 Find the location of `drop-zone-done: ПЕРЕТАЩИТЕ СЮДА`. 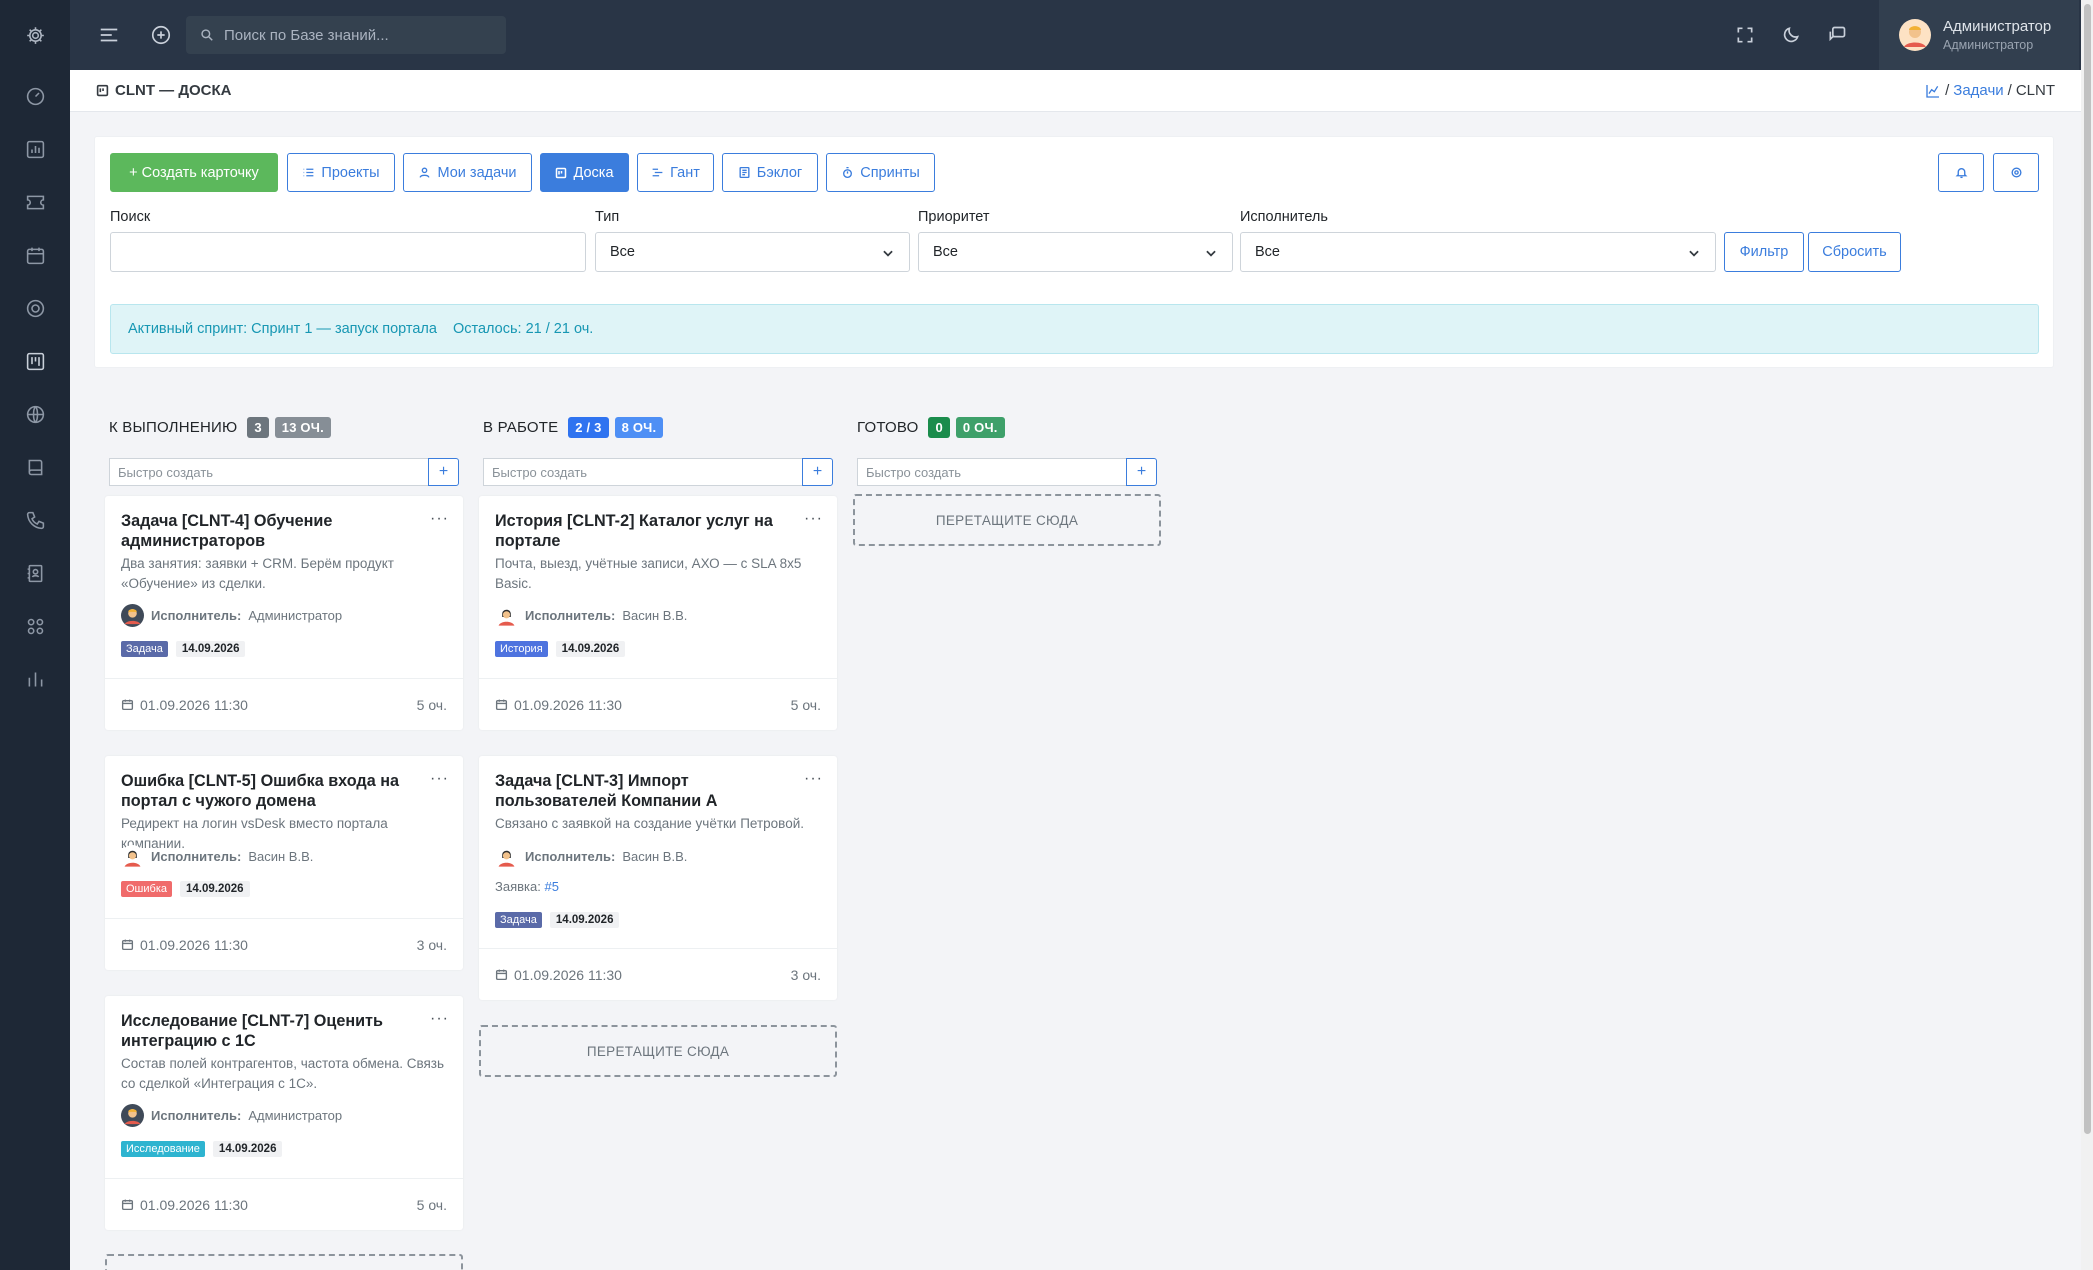

drop-zone-done: ПЕРЕТАЩИТЕ СЮДА is located at coordinates (1007, 520).